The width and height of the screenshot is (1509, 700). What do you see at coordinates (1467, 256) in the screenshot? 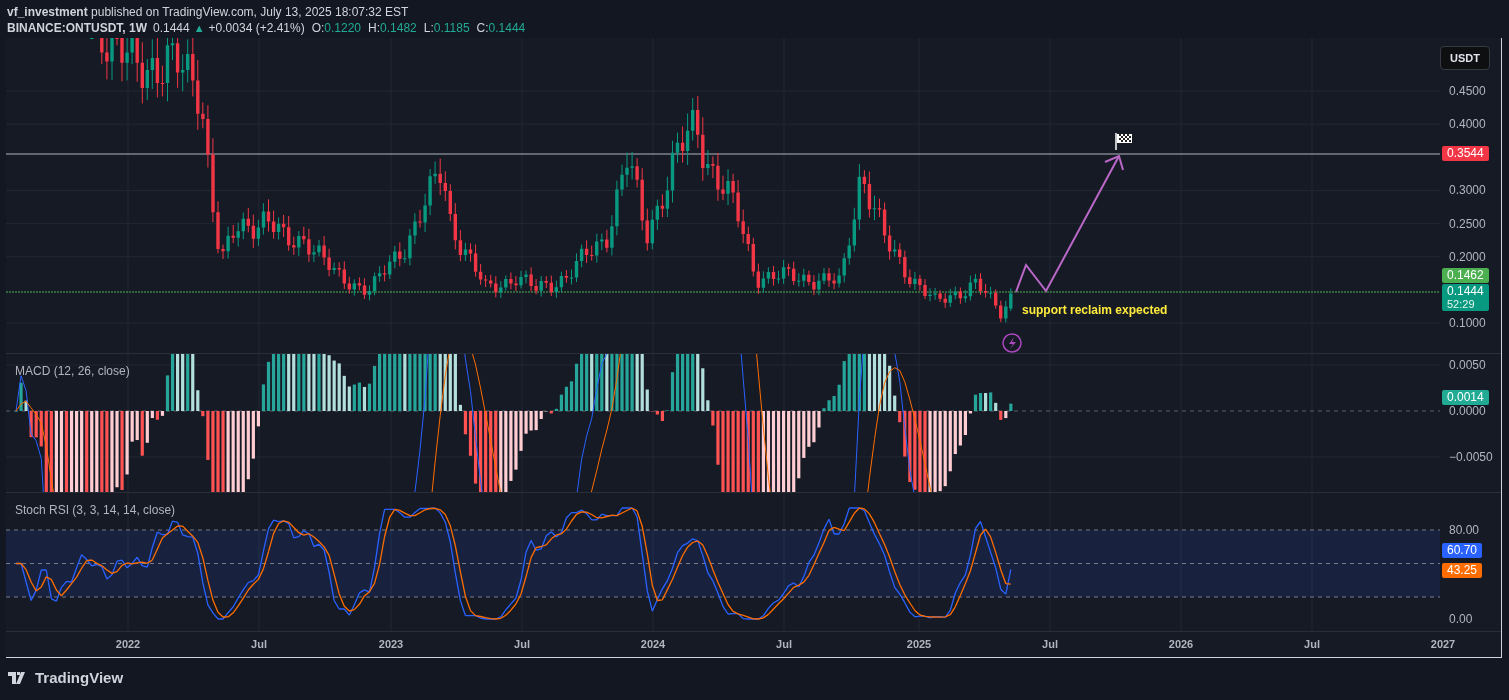
I see `axis-label: 0.2000` at bounding box center [1467, 256].